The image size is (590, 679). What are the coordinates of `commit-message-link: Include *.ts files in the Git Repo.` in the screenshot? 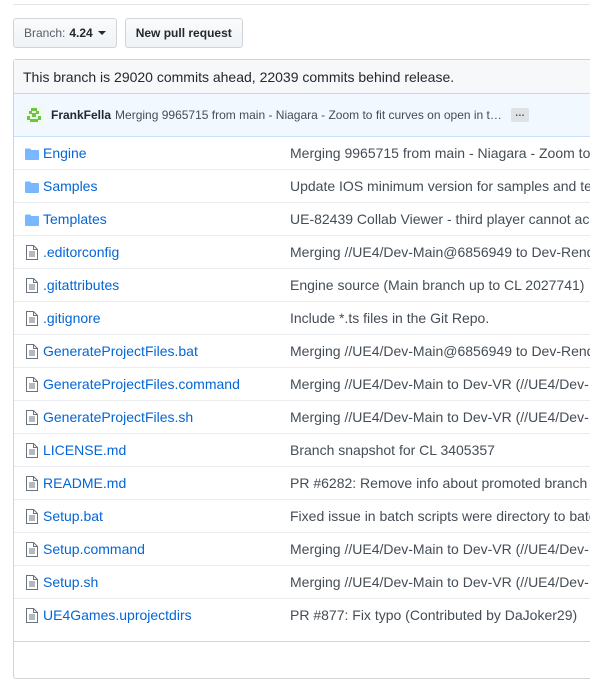 It's located at (389, 318).